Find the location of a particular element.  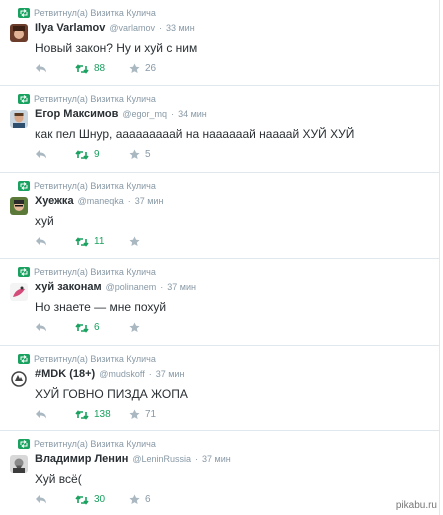

retweet-count: 11 is located at coordinates (99, 241).